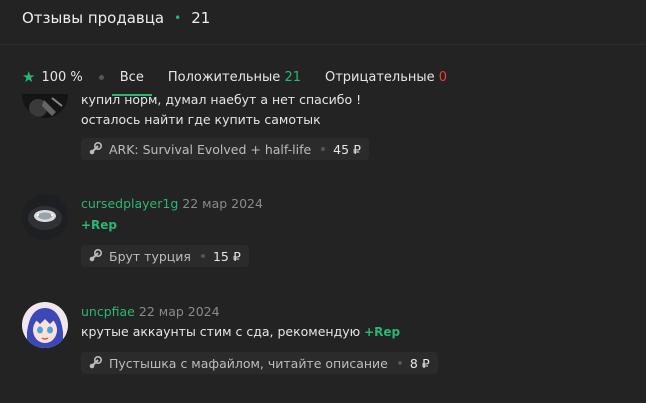 This screenshot has height=403, width=646. I want to click on review-text-line: купил норм, думал наебут а нет спасибо !, so click(221, 99).